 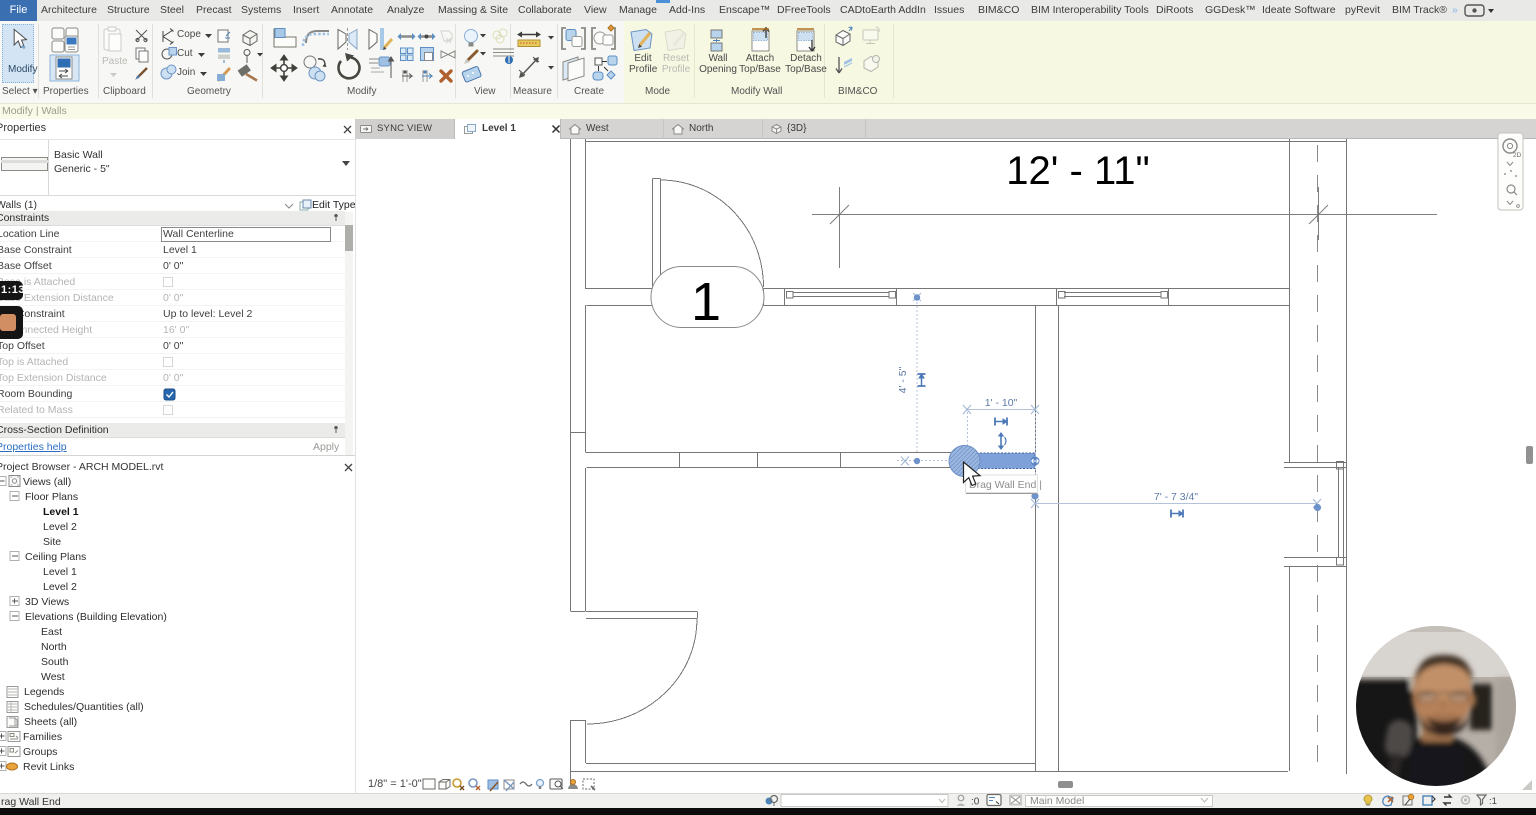 I want to click on svg-text: :0, so click(x=975, y=802).